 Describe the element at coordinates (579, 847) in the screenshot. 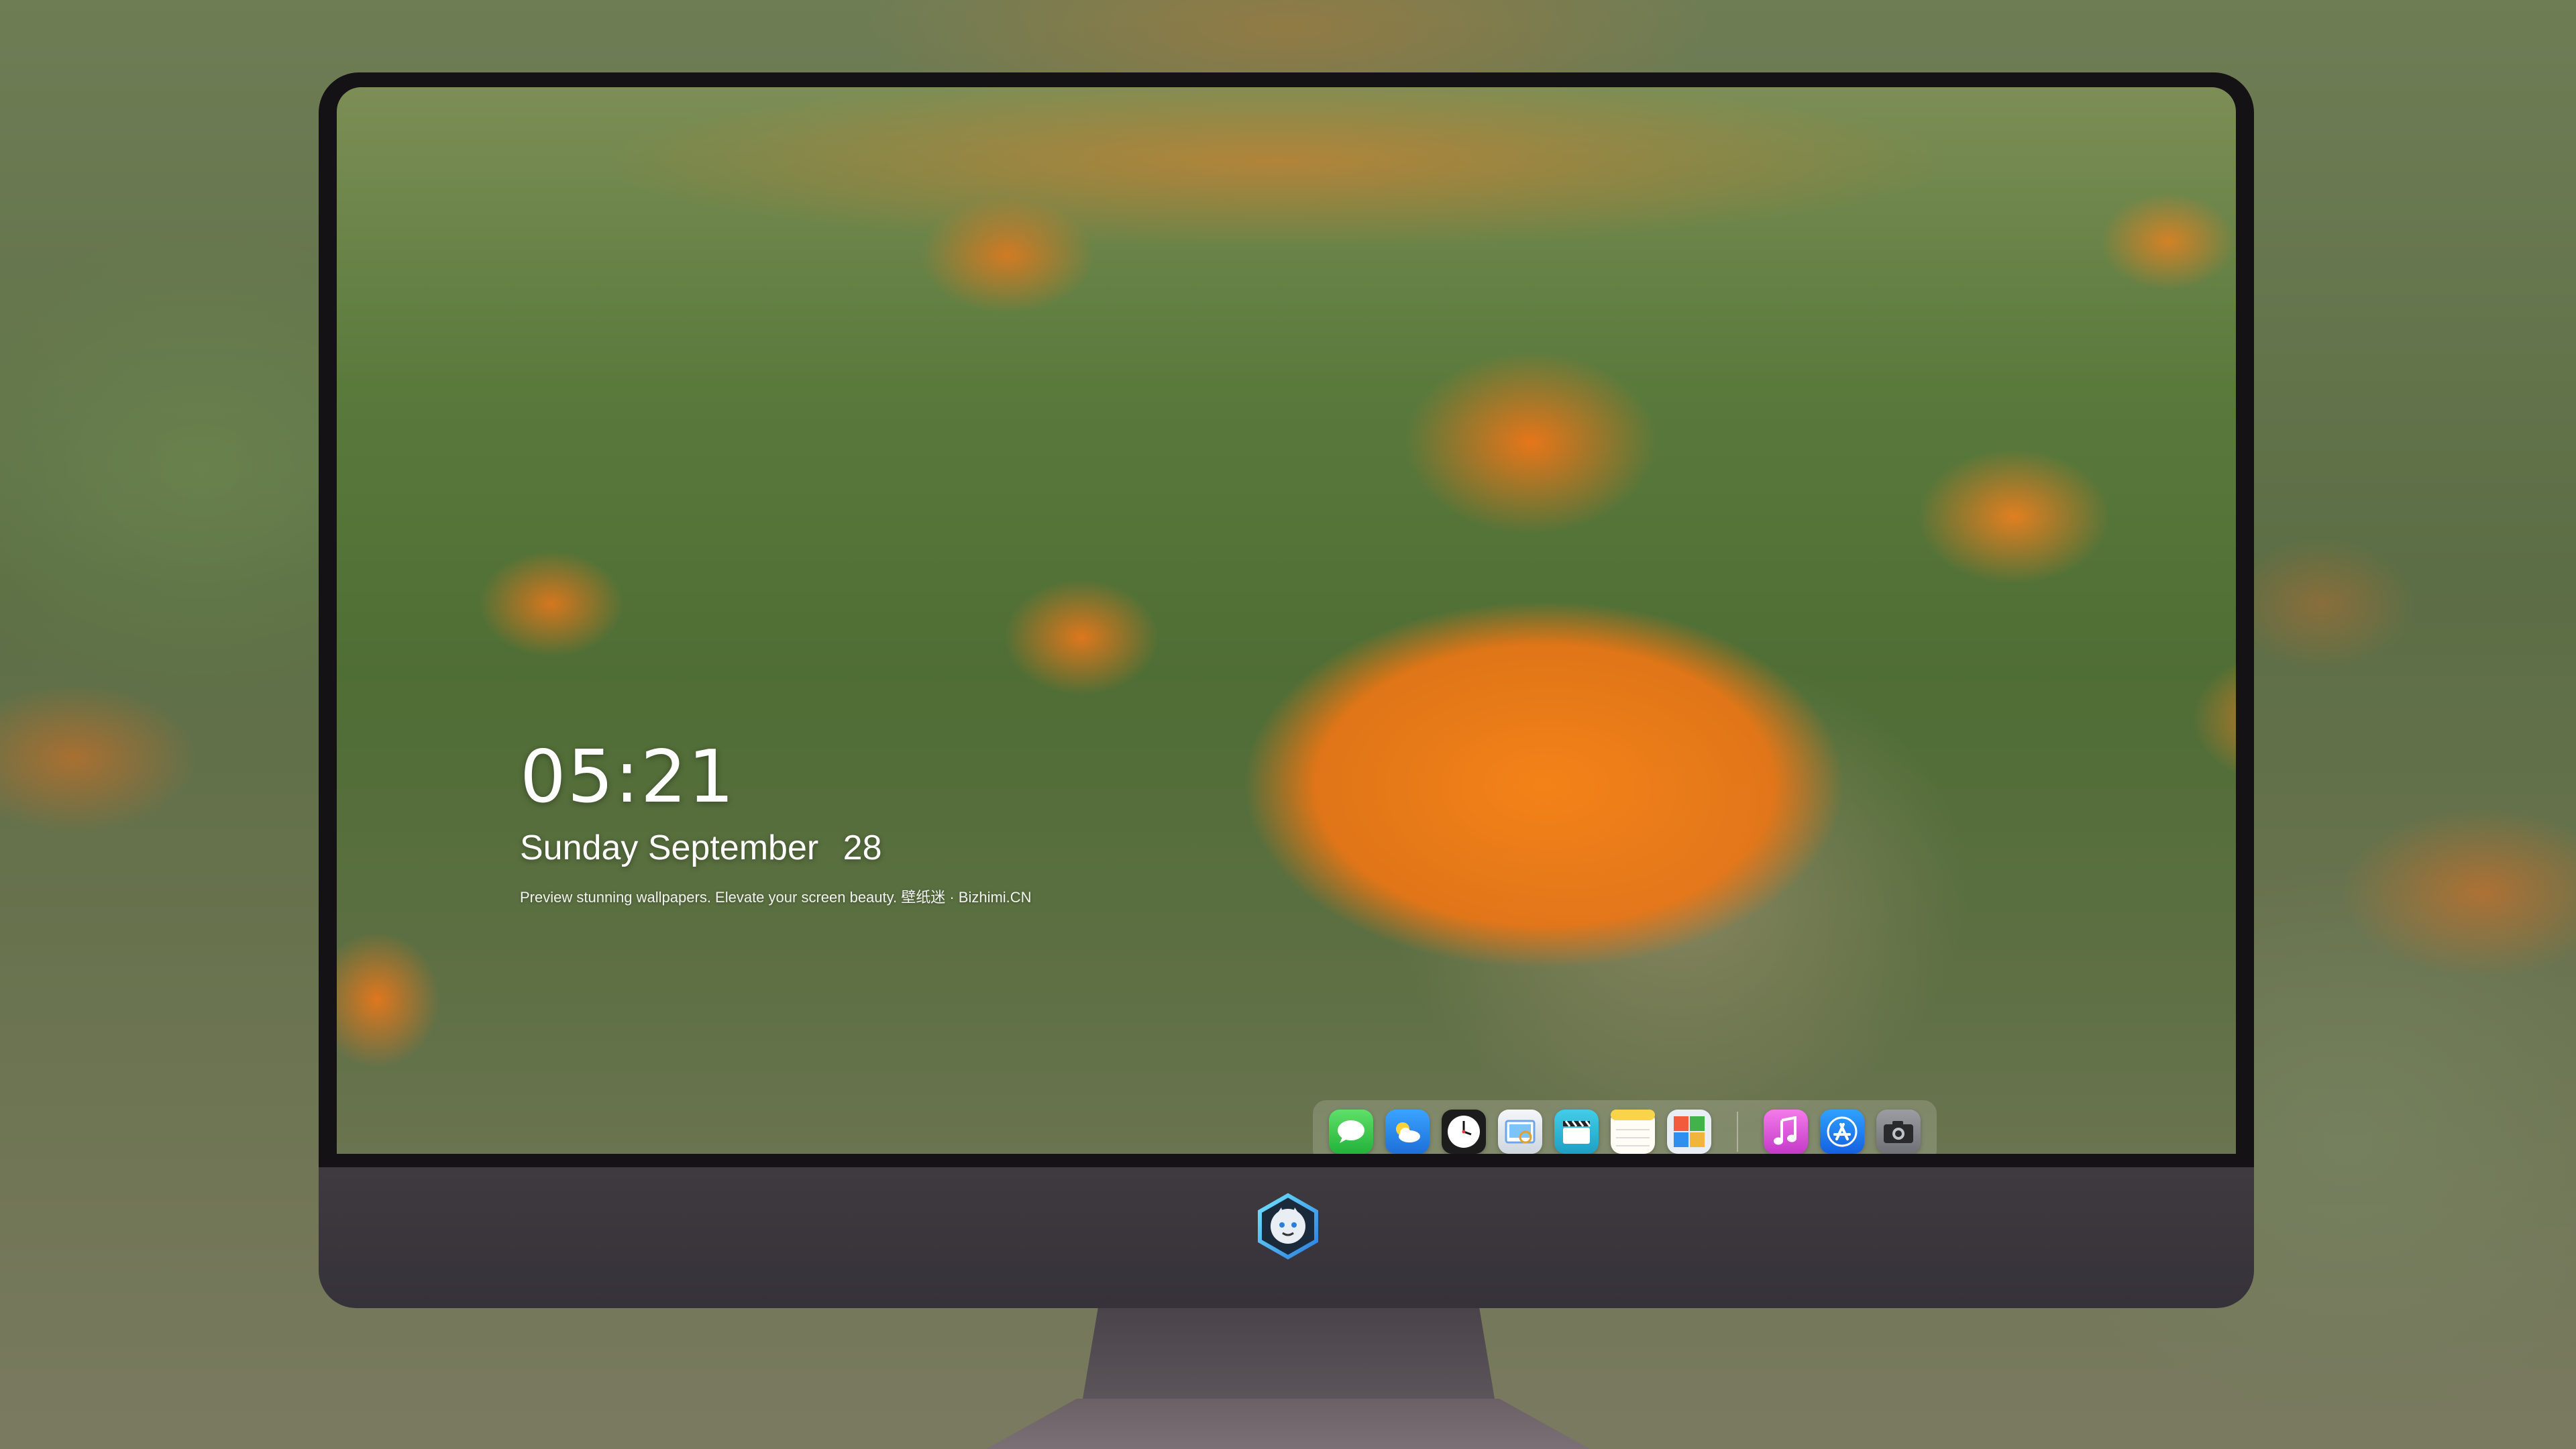

I see `clock-weekday: Sunday` at that location.